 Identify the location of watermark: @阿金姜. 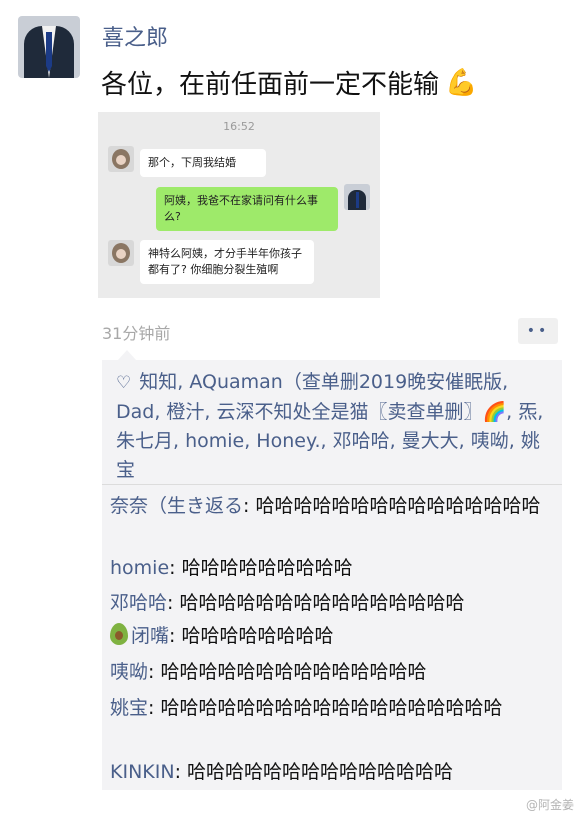
(549, 805).